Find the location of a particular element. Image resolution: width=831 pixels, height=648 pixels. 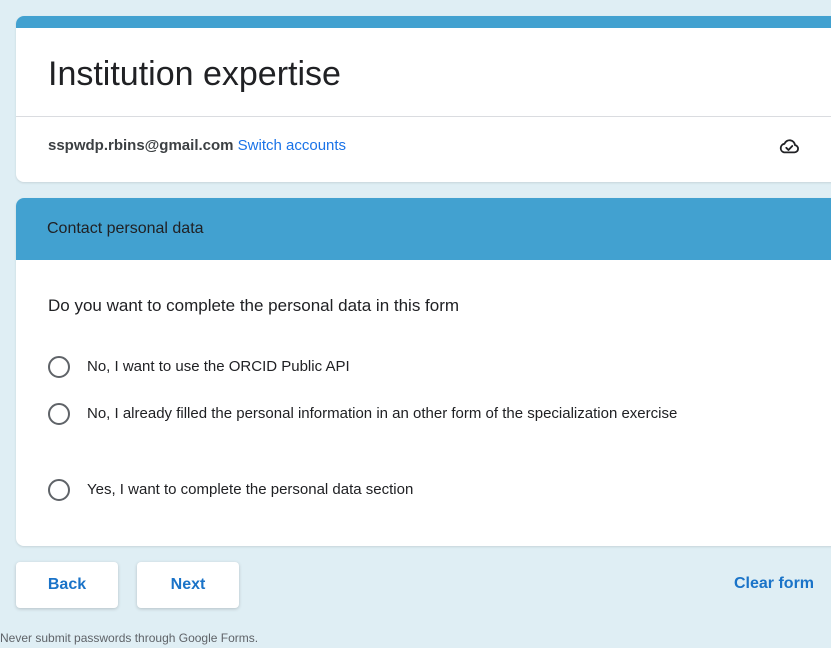

section-title: Contact personal data is located at coordinates (125, 228).